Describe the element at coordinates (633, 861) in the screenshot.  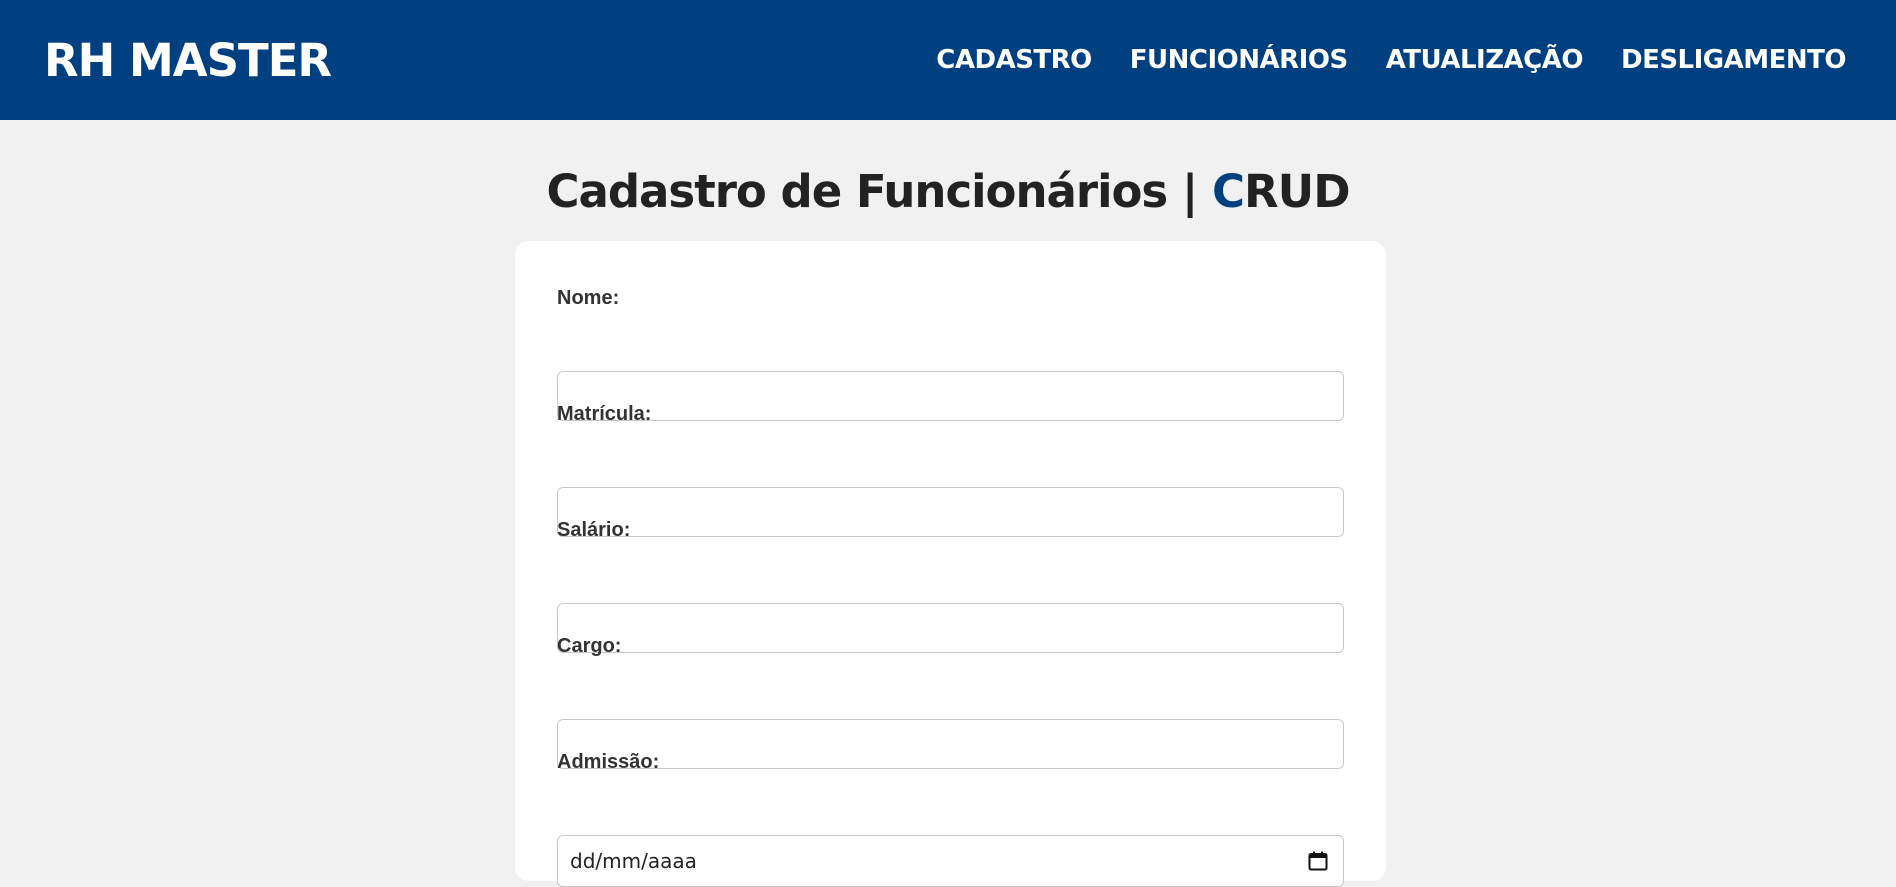
I see `admissao-date-placeholder: dd/mm/aaaa` at that location.